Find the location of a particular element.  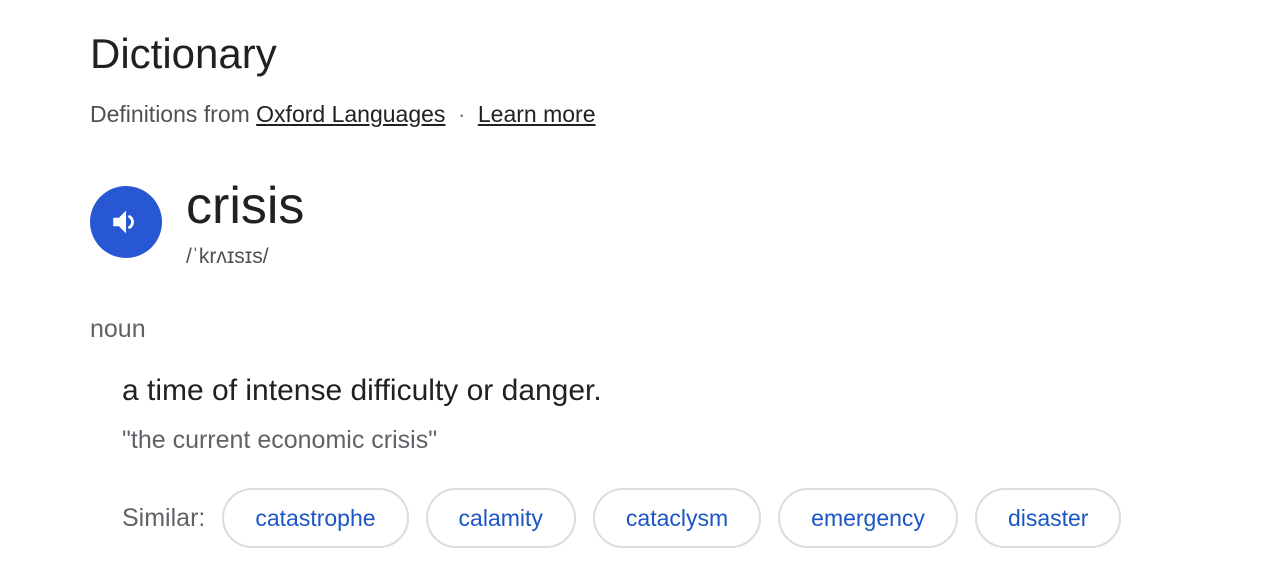

oxford-languages-link: Oxford Languages is located at coordinates (350, 114).